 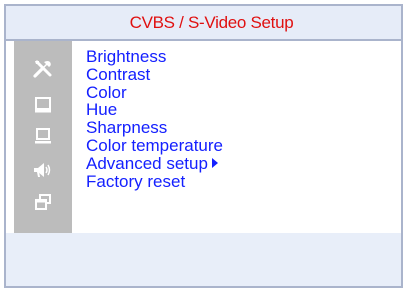 I want to click on menu-item-sharpness: Sharpness, so click(x=154, y=128).